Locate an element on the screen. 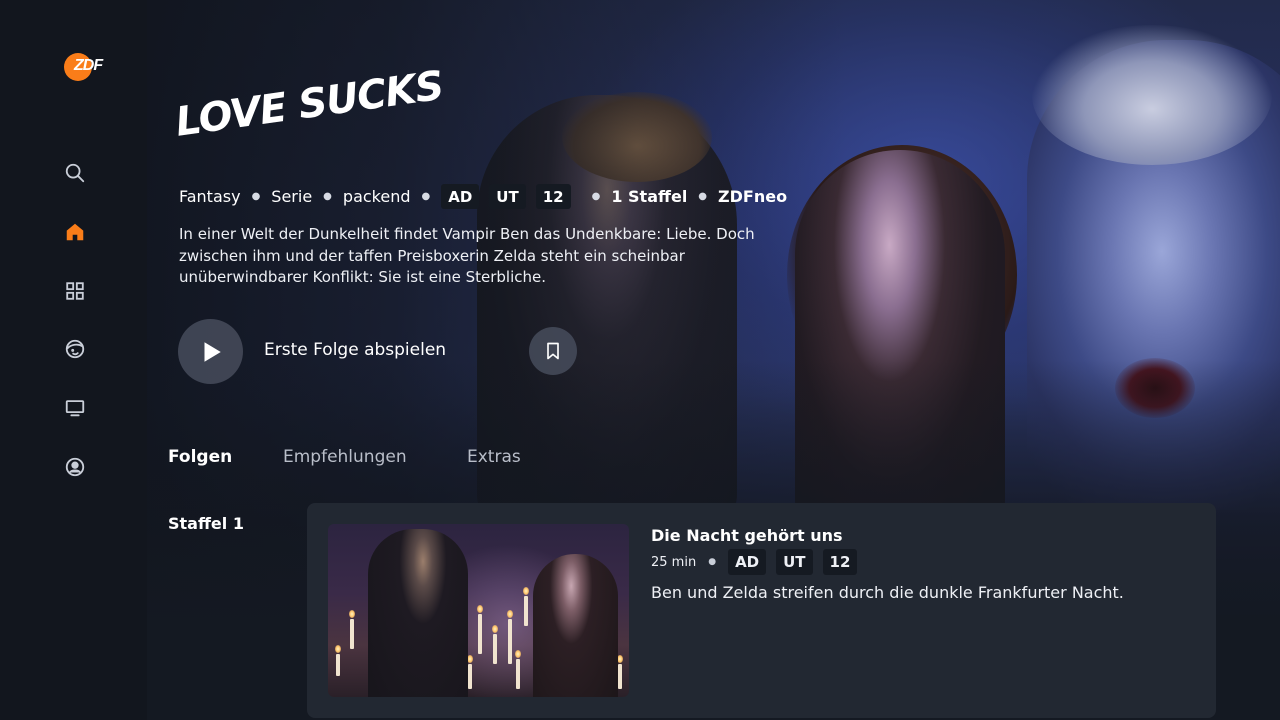 The height and width of the screenshot is (720, 1280). sidebar-item-categories is located at coordinates (75, 291).